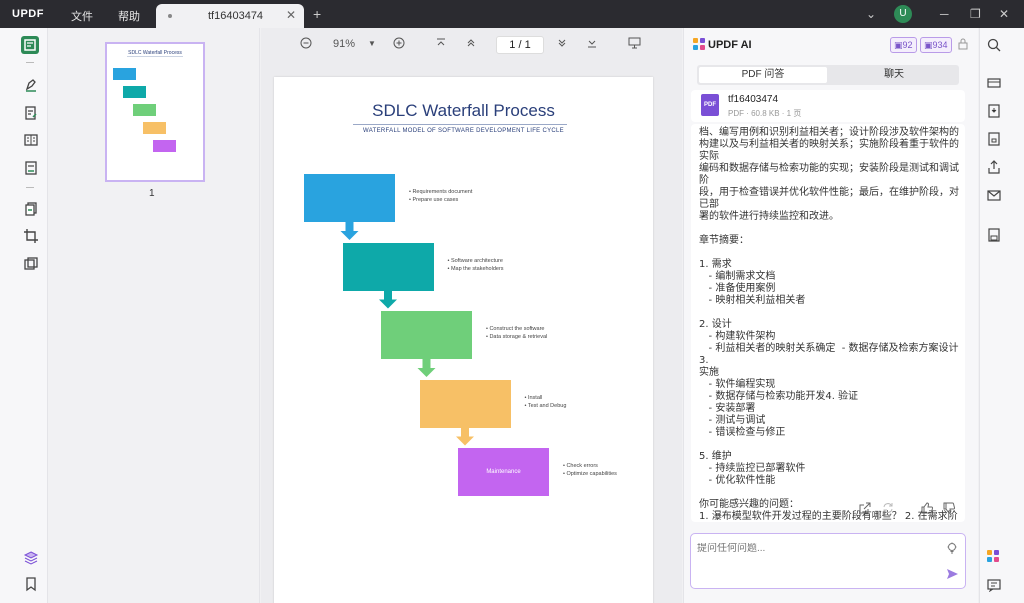 The height and width of the screenshot is (603, 1024). I want to click on page-thumbnail: SDLC Waterfall Process, so click(155, 112).